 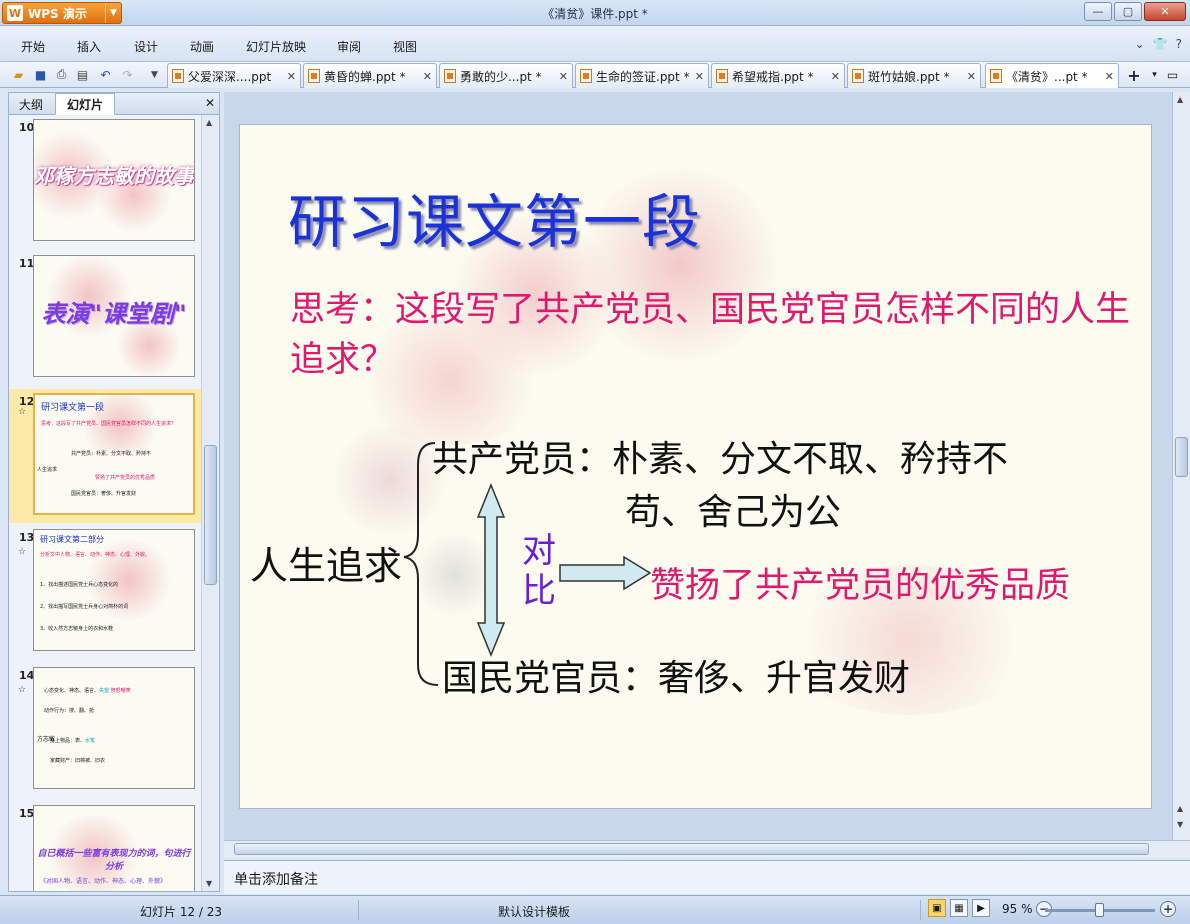 I want to click on conclusion-text: 赞扬了共产党员的优秀品质, so click(x=860, y=586).